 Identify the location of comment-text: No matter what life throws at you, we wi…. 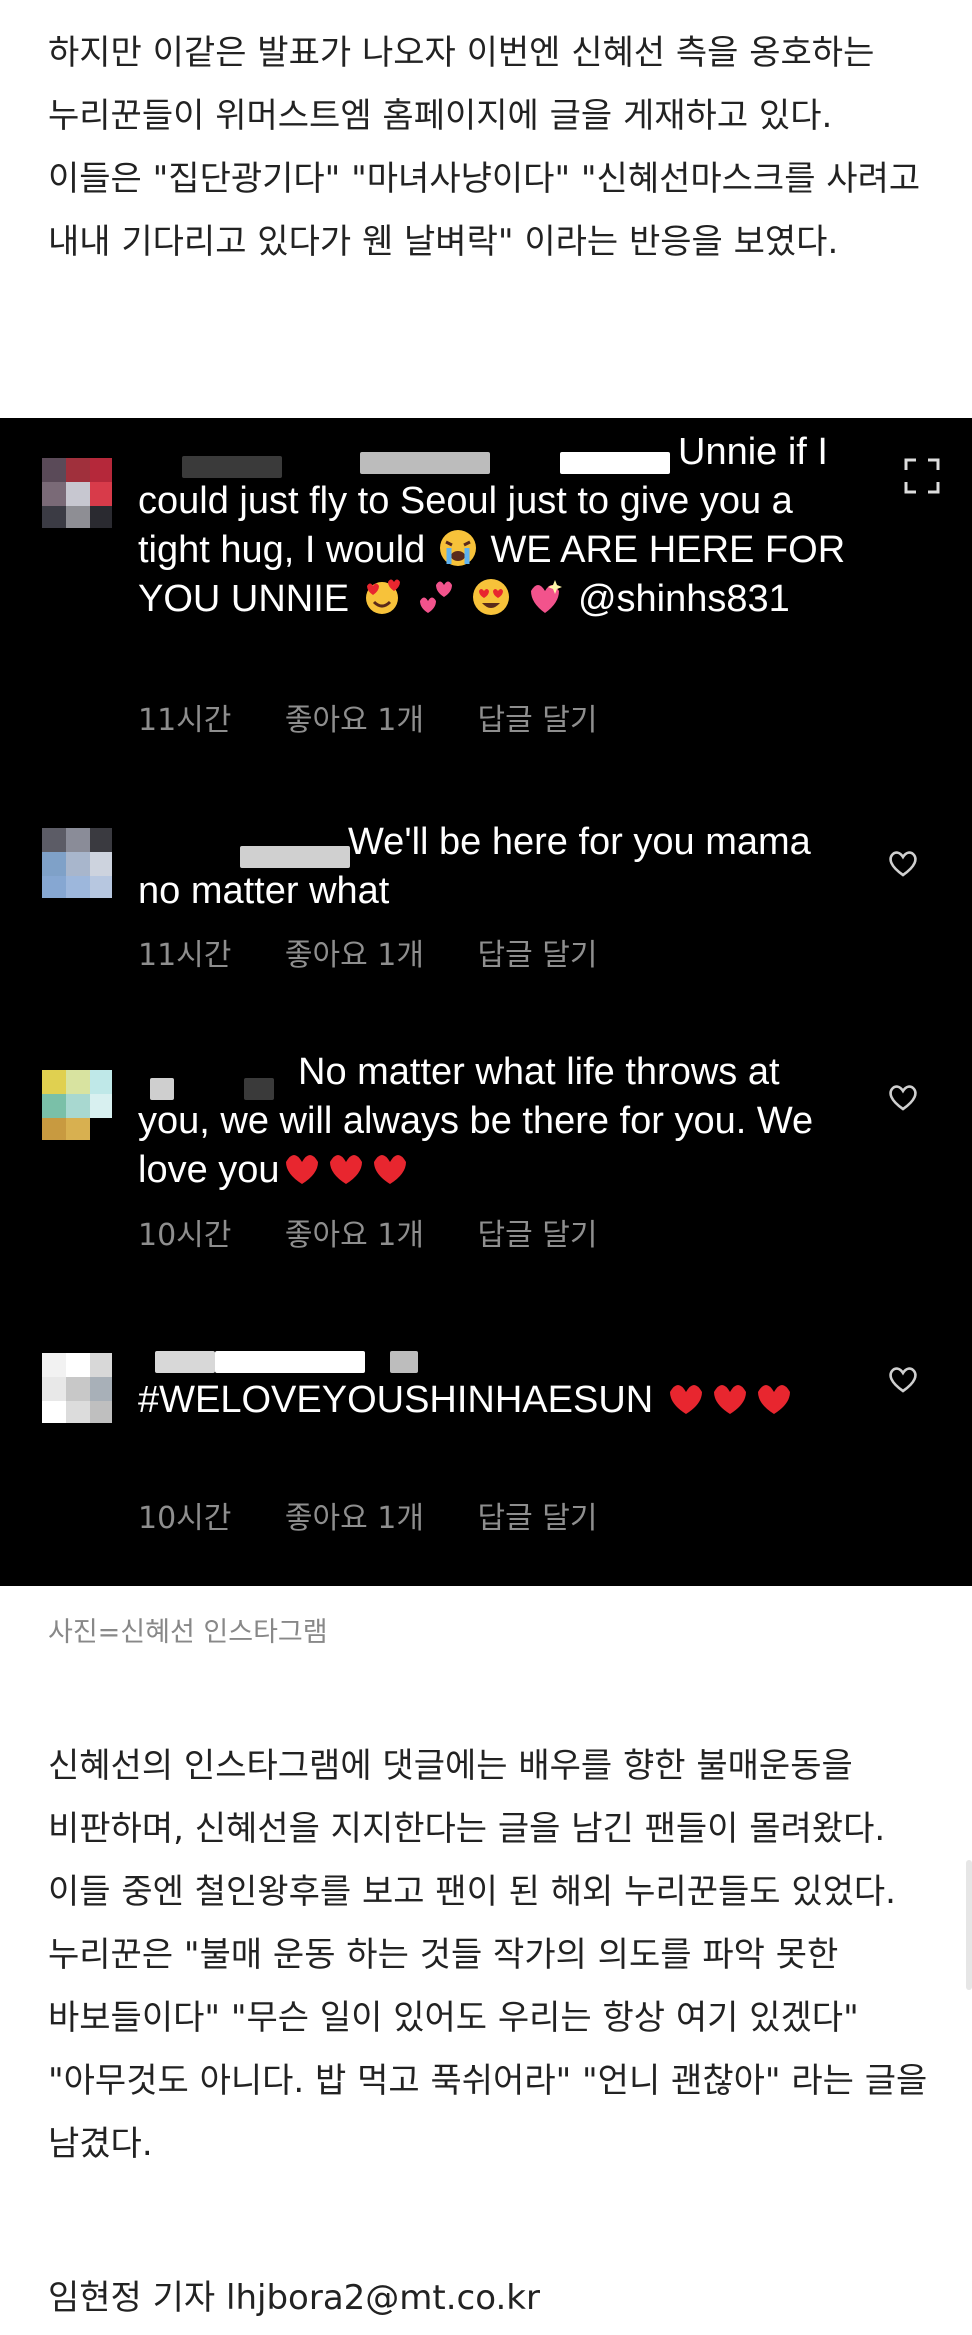
(498, 1121).